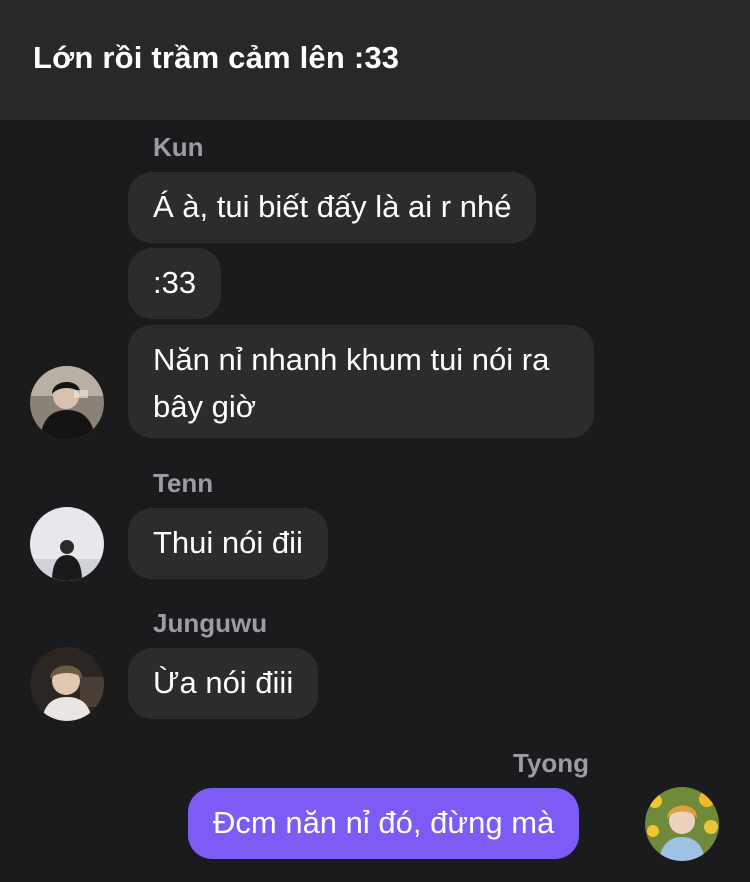  Describe the element at coordinates (216, 58) in the screenshot. I see `chat-title: Lớn rồi trầm cảm lên :33` at that location.